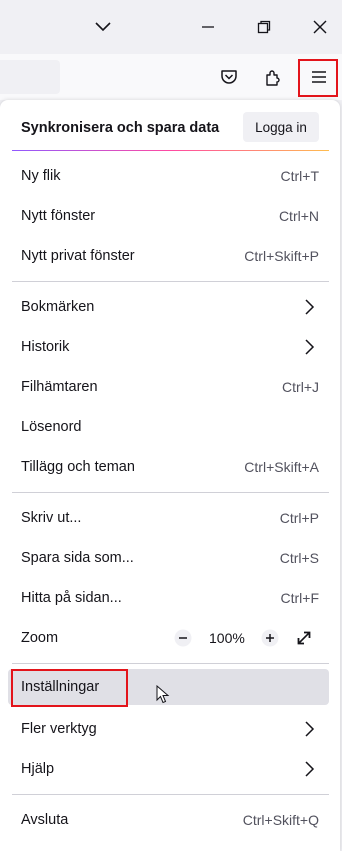 Image resolution: width=342 pixels, height=851 pixels. What do you see at coordinates (298, 216) in the screenshot?
I see `menu-item-shortcut: Ctrl+N` at bounding box center [298, 216].